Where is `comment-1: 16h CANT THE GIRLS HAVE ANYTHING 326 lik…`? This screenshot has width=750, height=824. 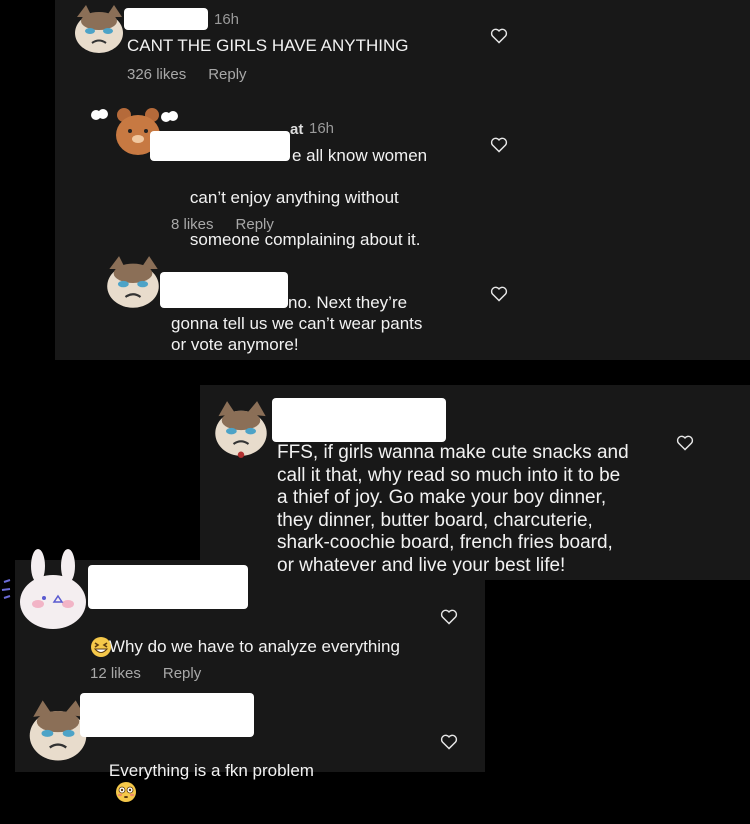 comment-1: 16h CANT THE GIRLS HAVE ANYTHING 326 lik… is located at coordinates (375, 47).